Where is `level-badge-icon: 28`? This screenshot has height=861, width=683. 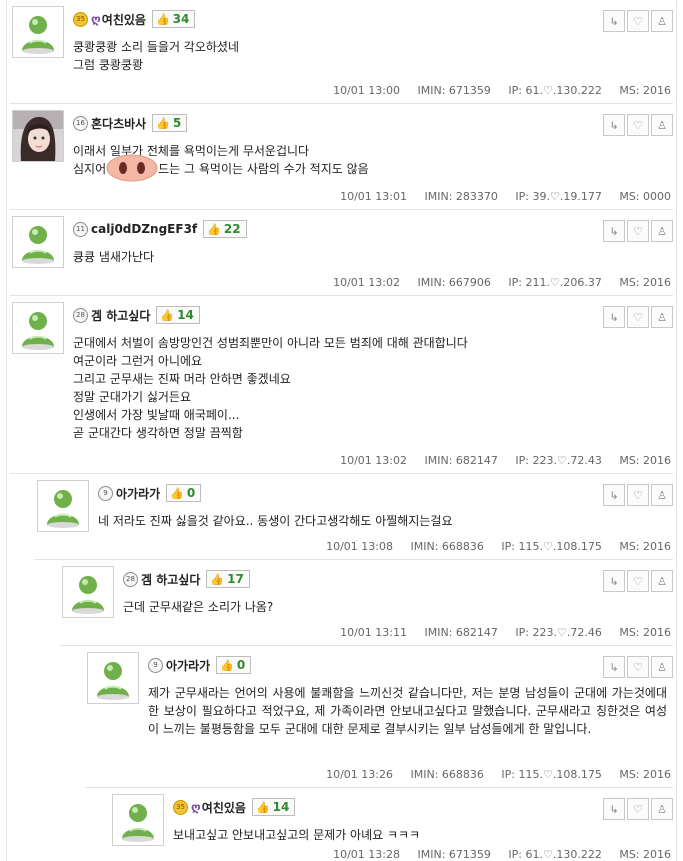 level-badge-icon: 28 is located at coordinates (80, 315).